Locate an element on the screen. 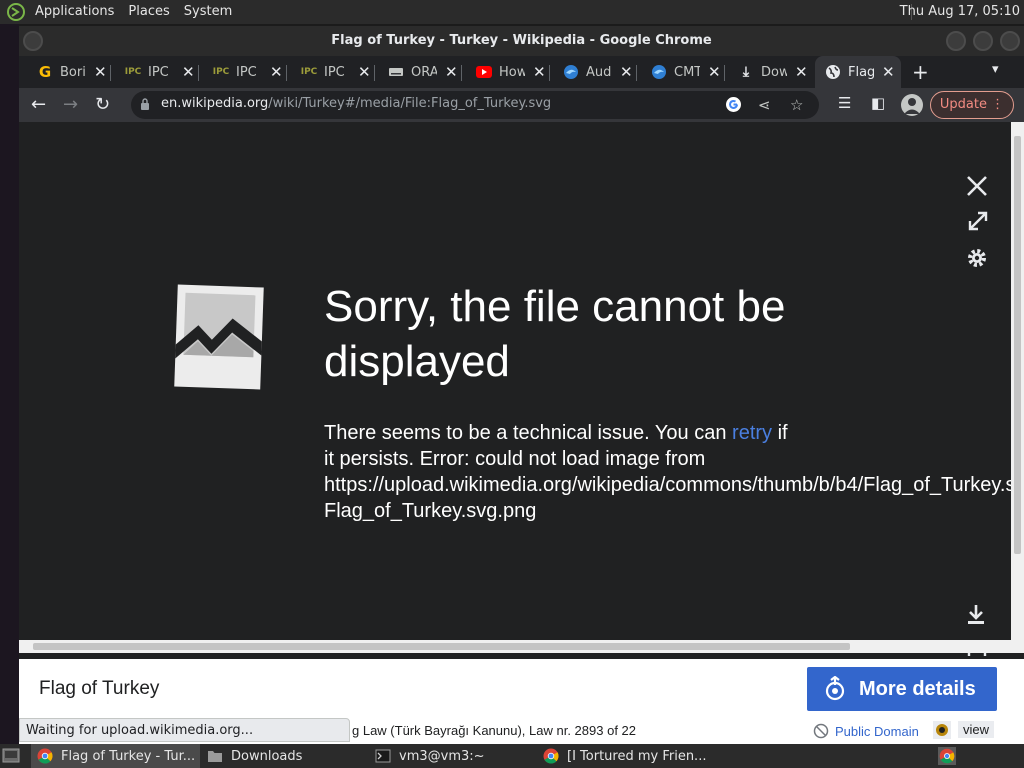  forward-arrow-icon: → is located at coordinates (70, 105).